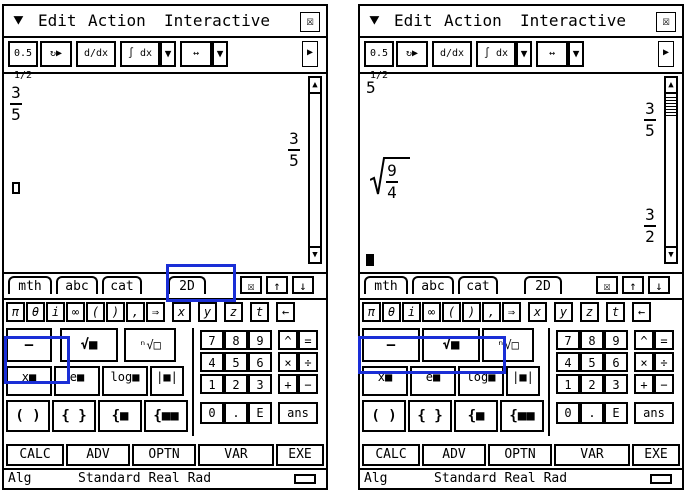 This screenshot has width=686, height=495. Describe the element at coordinates (537, 312) in the screenshot. I see `x-key: x` at that location.